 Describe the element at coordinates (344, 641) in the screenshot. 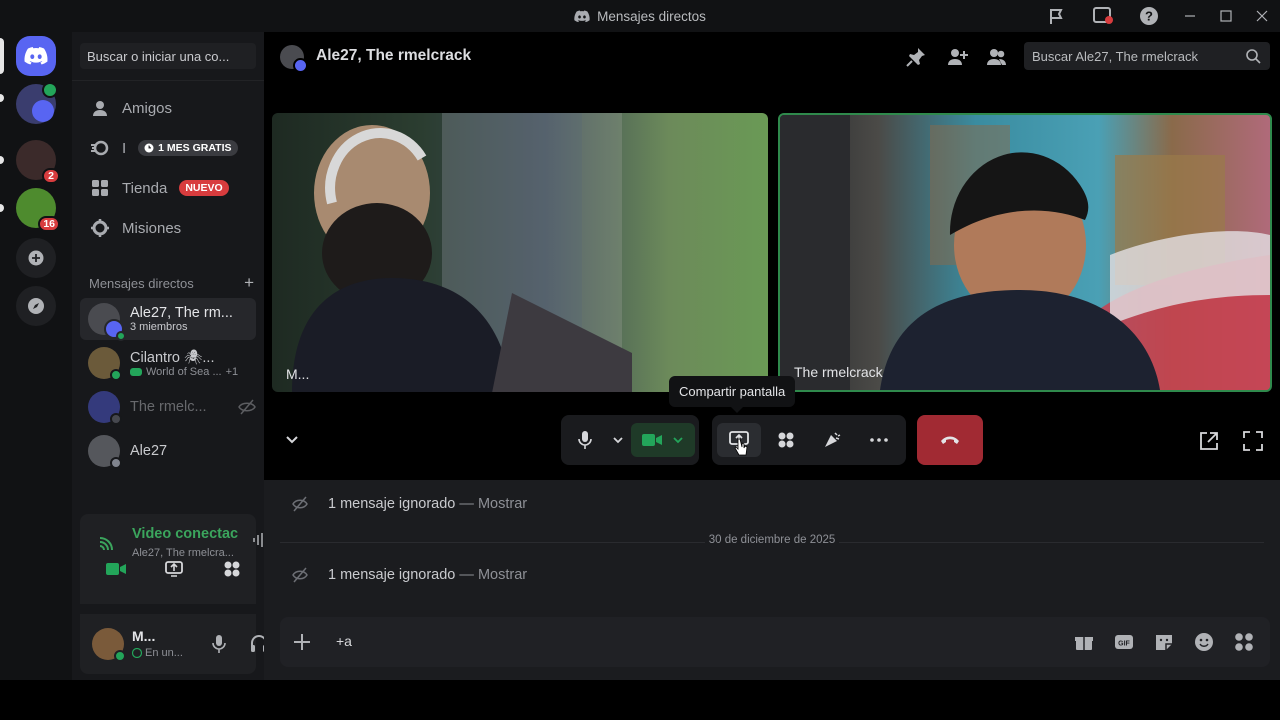

I see `message-input: +a` at that location.